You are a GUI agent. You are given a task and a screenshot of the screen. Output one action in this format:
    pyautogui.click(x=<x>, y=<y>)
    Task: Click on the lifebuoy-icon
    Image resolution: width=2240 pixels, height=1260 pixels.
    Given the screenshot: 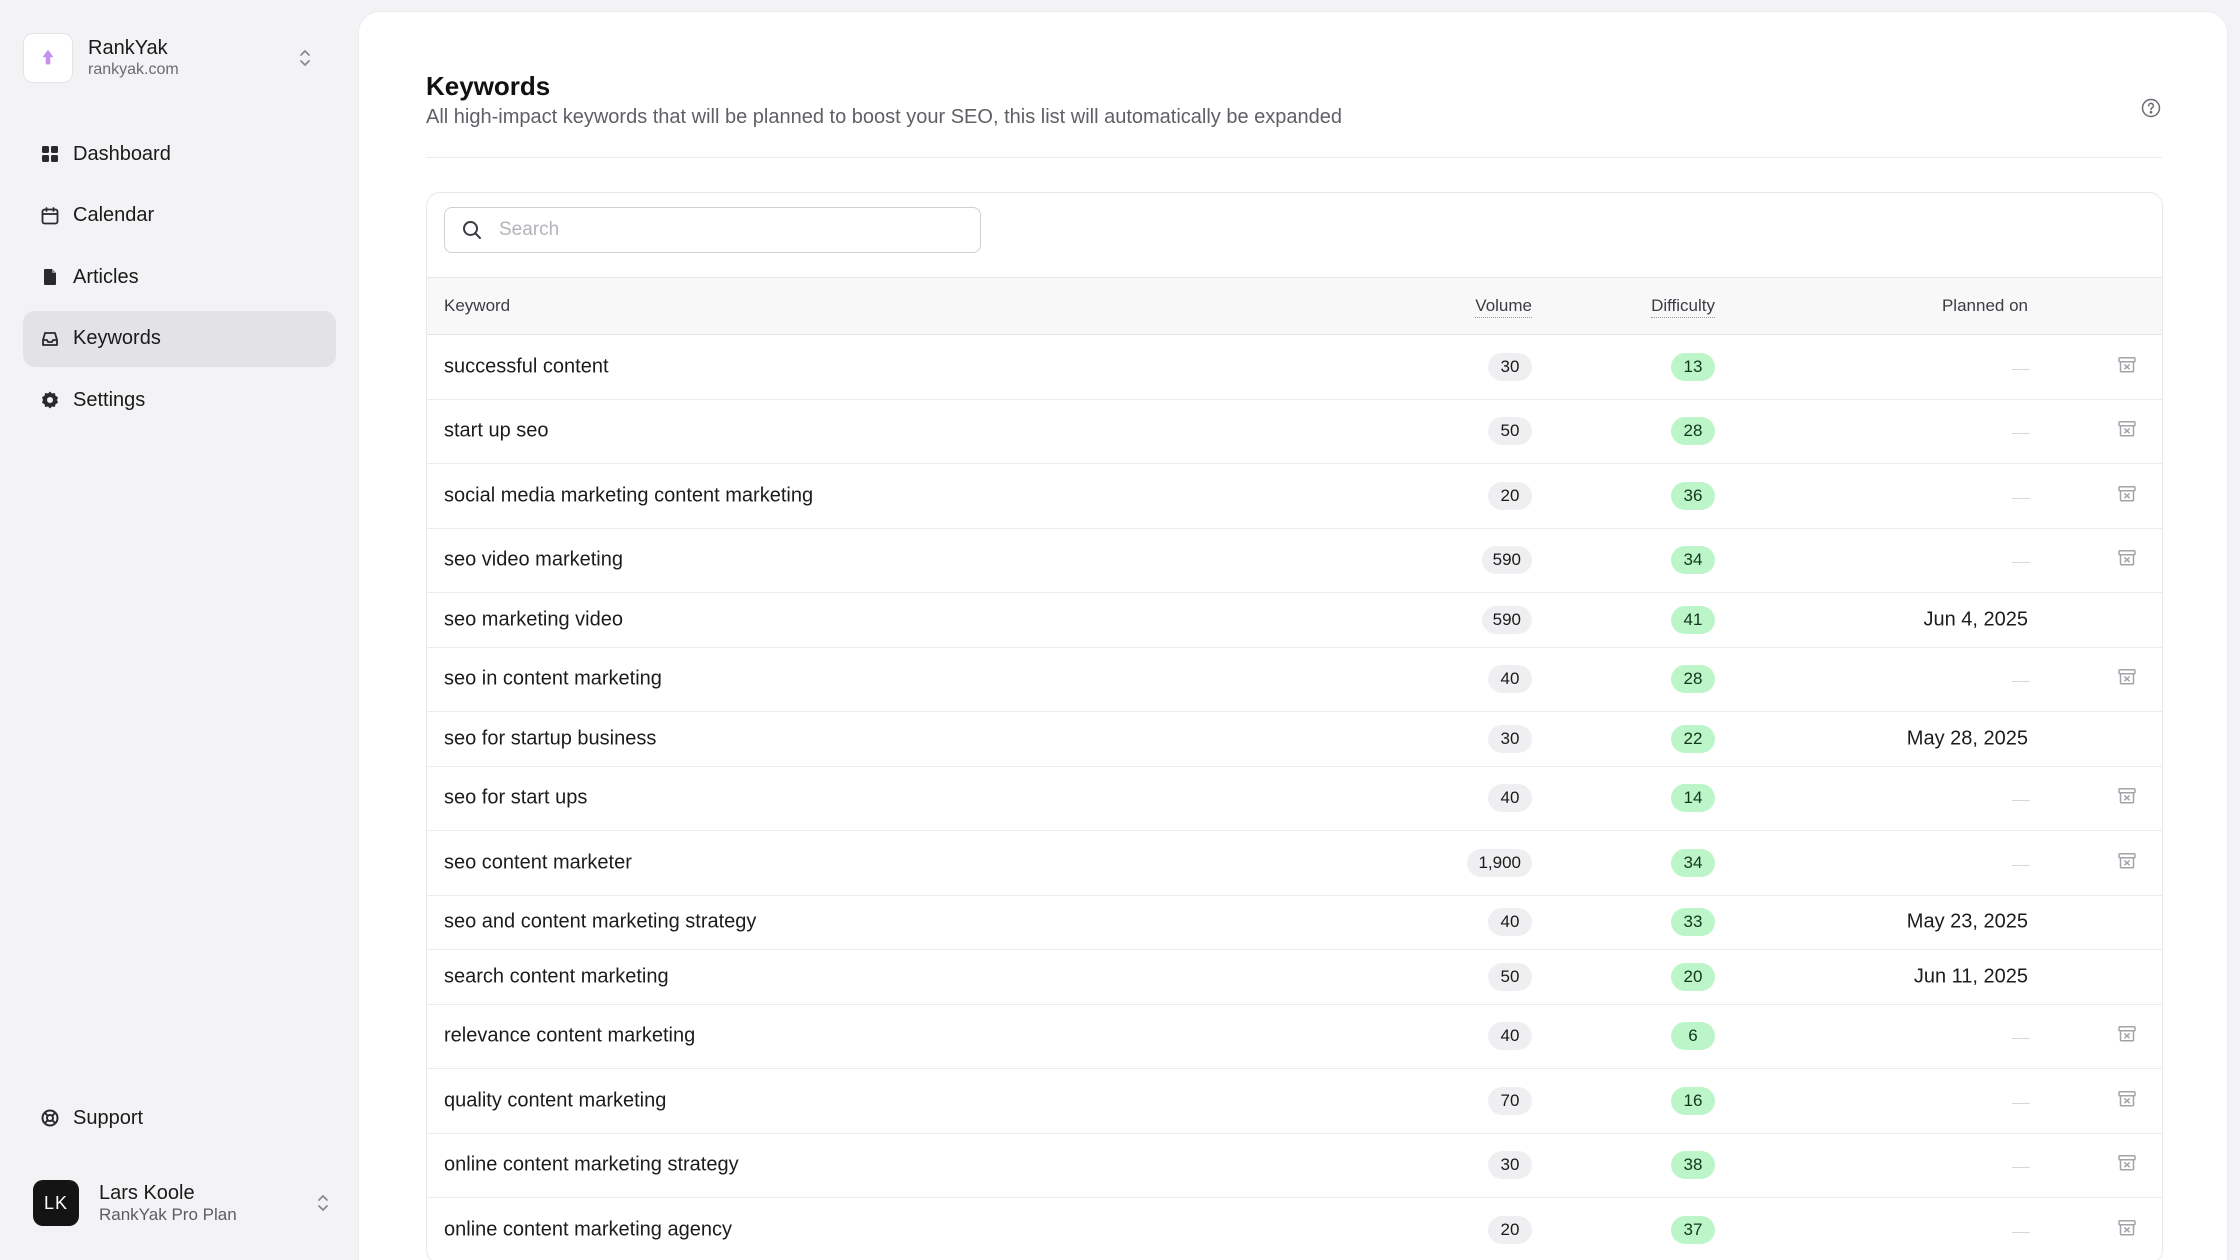 What is the action you would take?
    pyautogui.click(x=50, y=1118)
    